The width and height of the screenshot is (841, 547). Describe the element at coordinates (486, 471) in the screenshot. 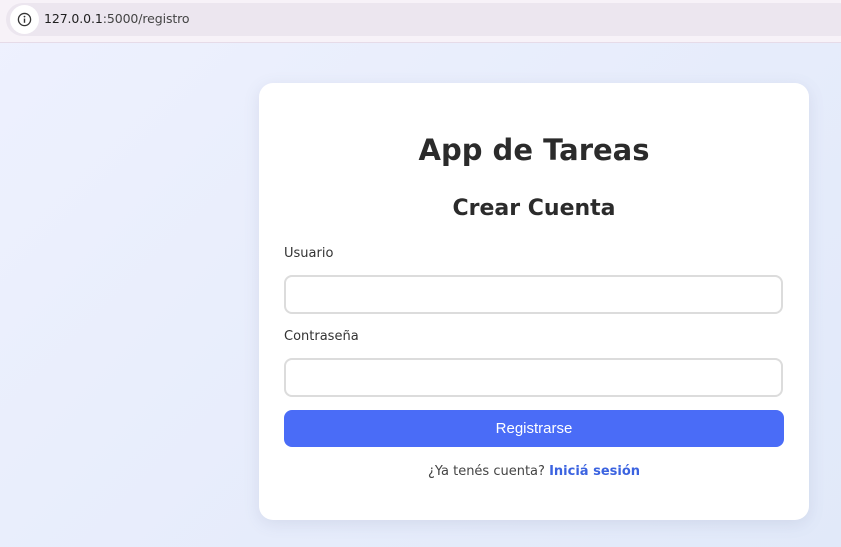

I see `login-prompt-text: ¿Ya tenés cuenta?` at that location.